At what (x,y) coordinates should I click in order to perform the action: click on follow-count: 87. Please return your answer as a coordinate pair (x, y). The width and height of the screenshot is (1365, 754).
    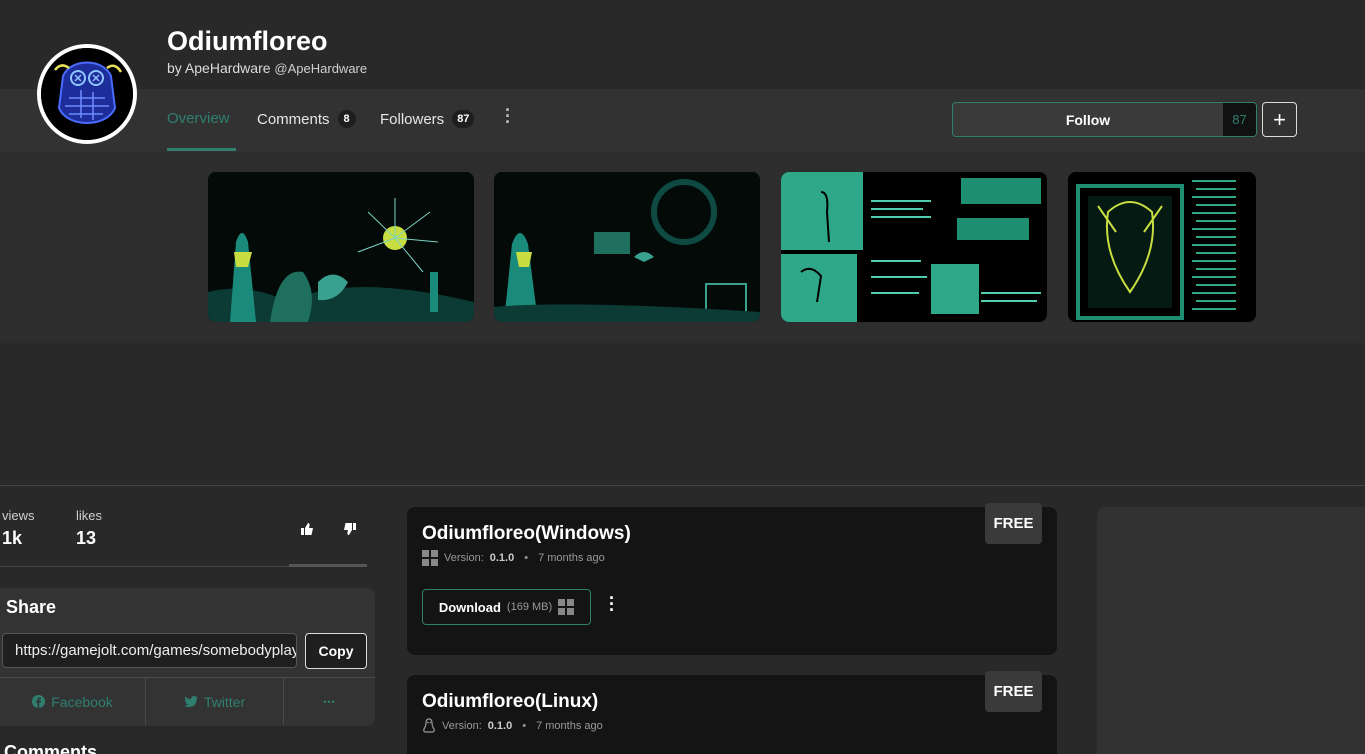
    Looking at the image, I should click on (1239, 119).